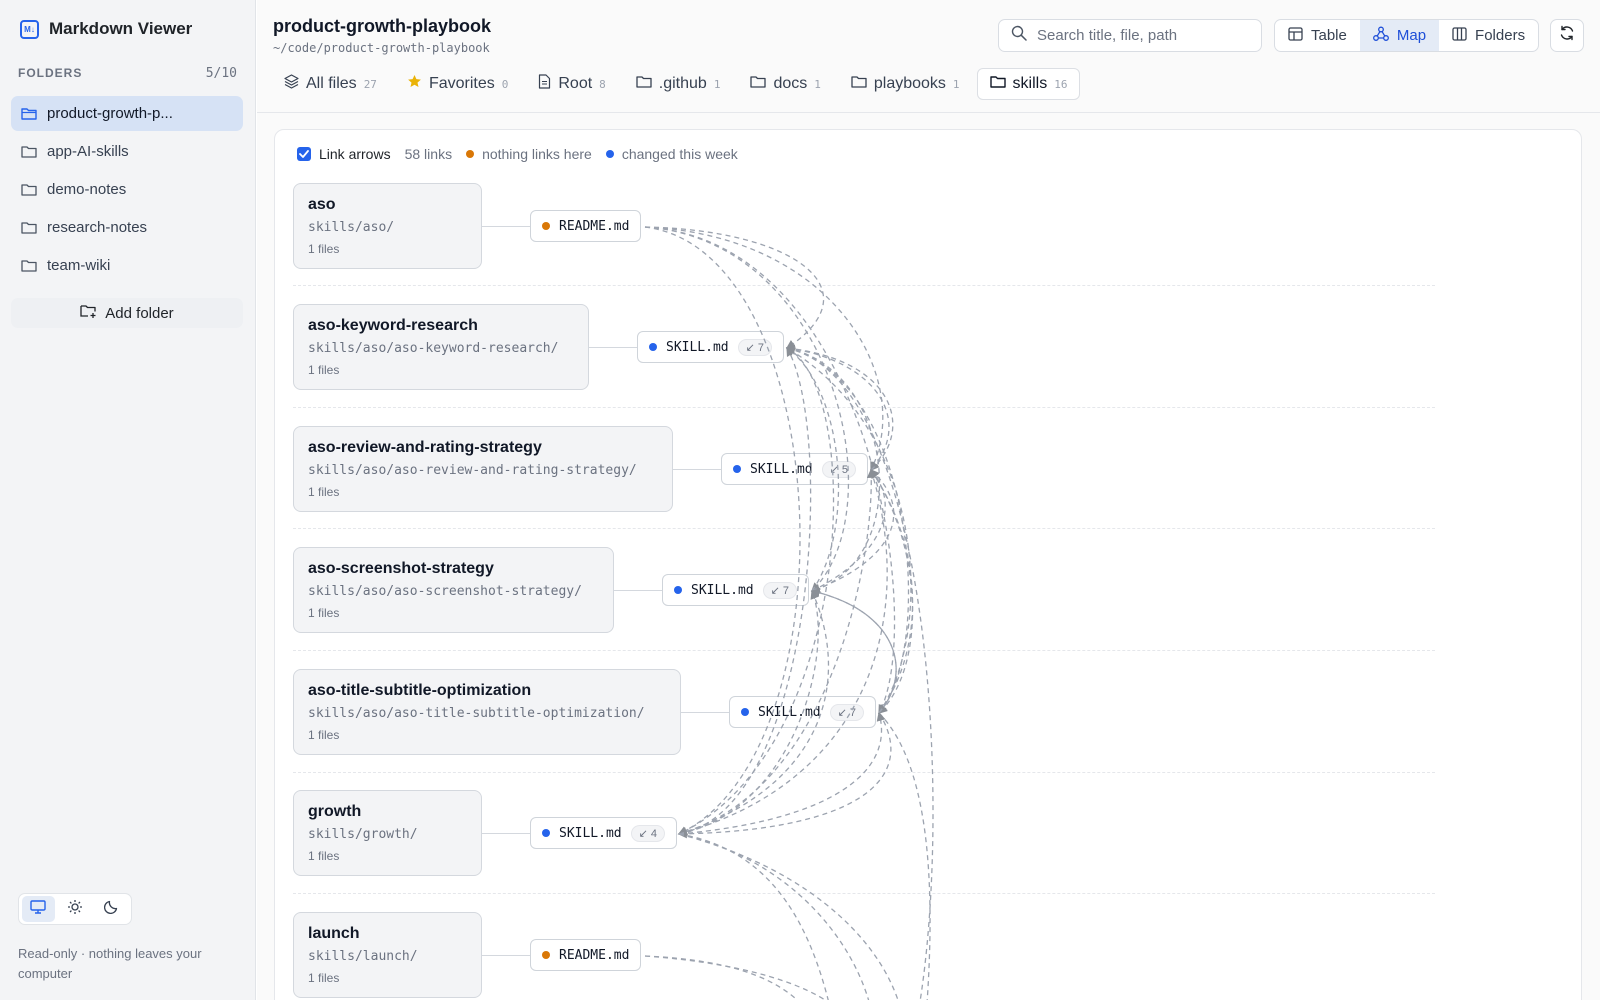  What do you see at coordinates (780, 590) in the screenshot?
I see `backlinks-badge: ↙ 7` at bounding box center [780, 590].